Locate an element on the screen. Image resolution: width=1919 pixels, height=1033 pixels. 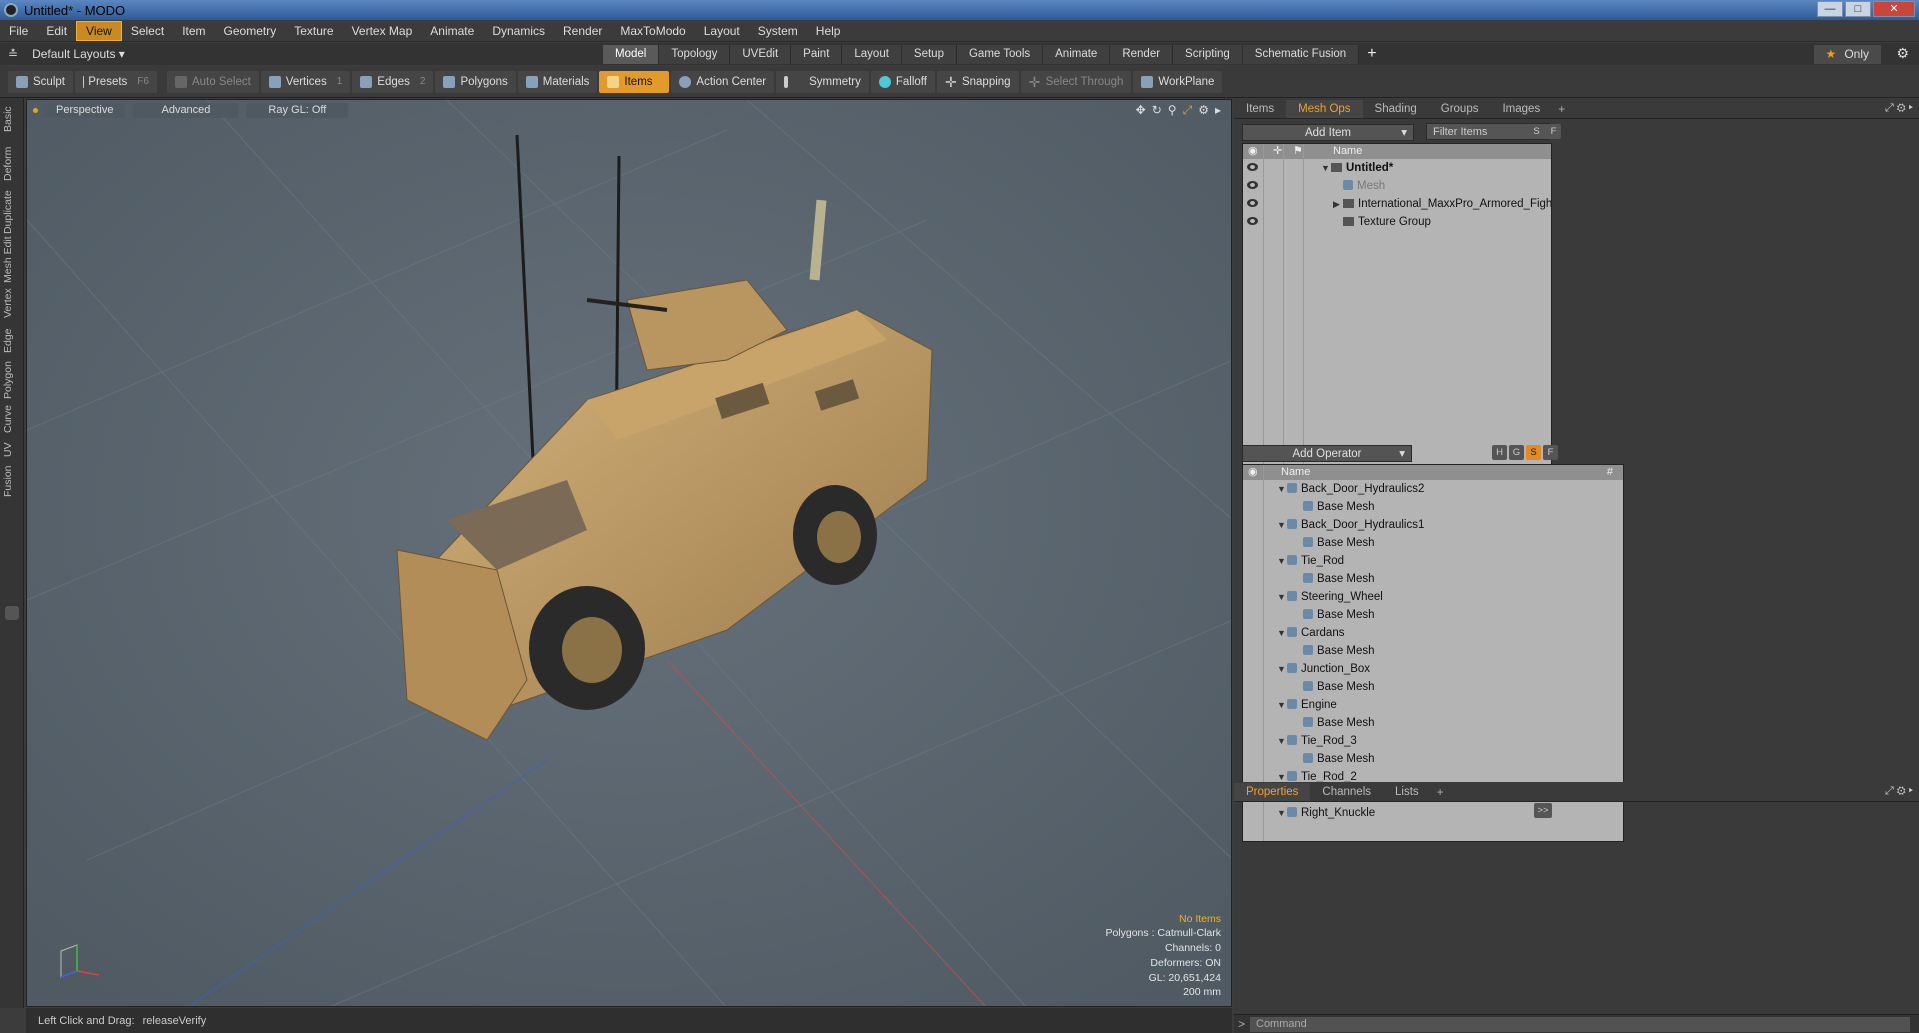
items-tab-groups: Groups is located at coordinates (1460, 109).